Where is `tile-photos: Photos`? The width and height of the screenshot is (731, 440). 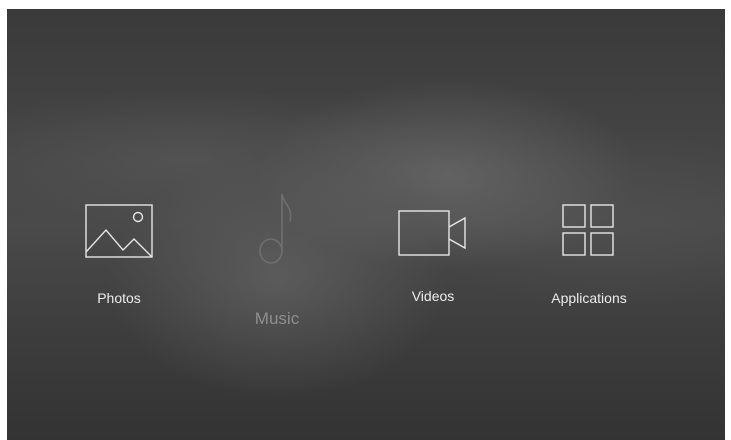
tile-photos: Photos is located at coordinates (119, 255).